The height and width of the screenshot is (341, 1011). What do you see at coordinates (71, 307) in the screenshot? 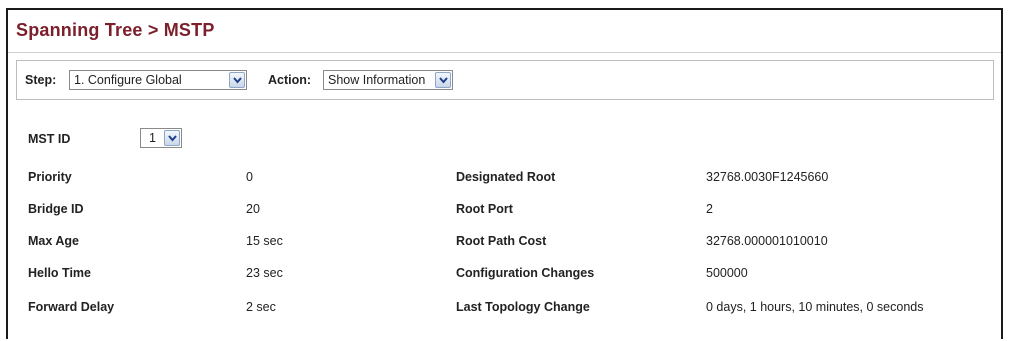
I see `forward-delay-label: Forward Delay` at bounding box center [71, 307].